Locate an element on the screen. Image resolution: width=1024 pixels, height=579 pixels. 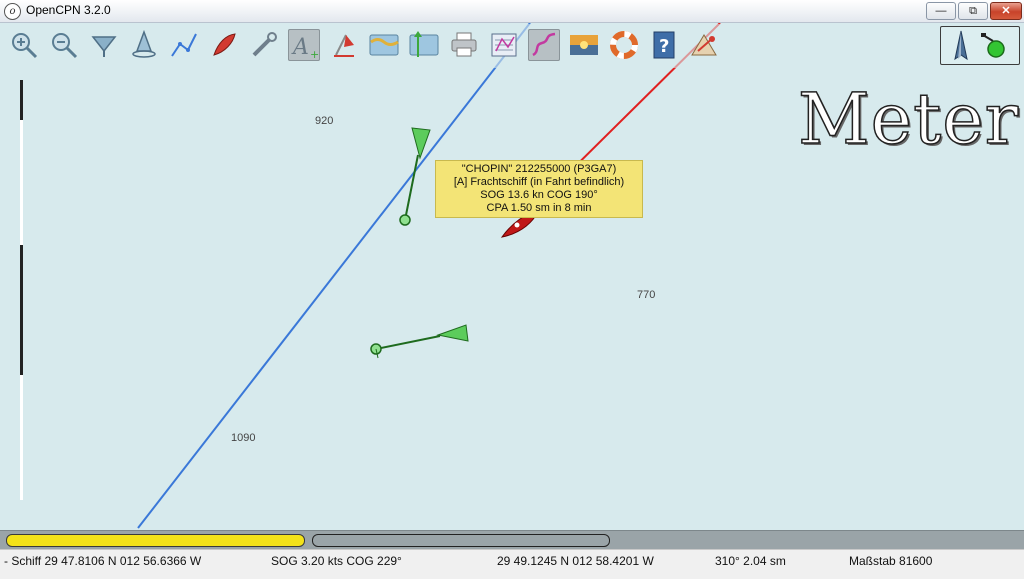
ship-centered-icon is located at coordinates (144, 43).